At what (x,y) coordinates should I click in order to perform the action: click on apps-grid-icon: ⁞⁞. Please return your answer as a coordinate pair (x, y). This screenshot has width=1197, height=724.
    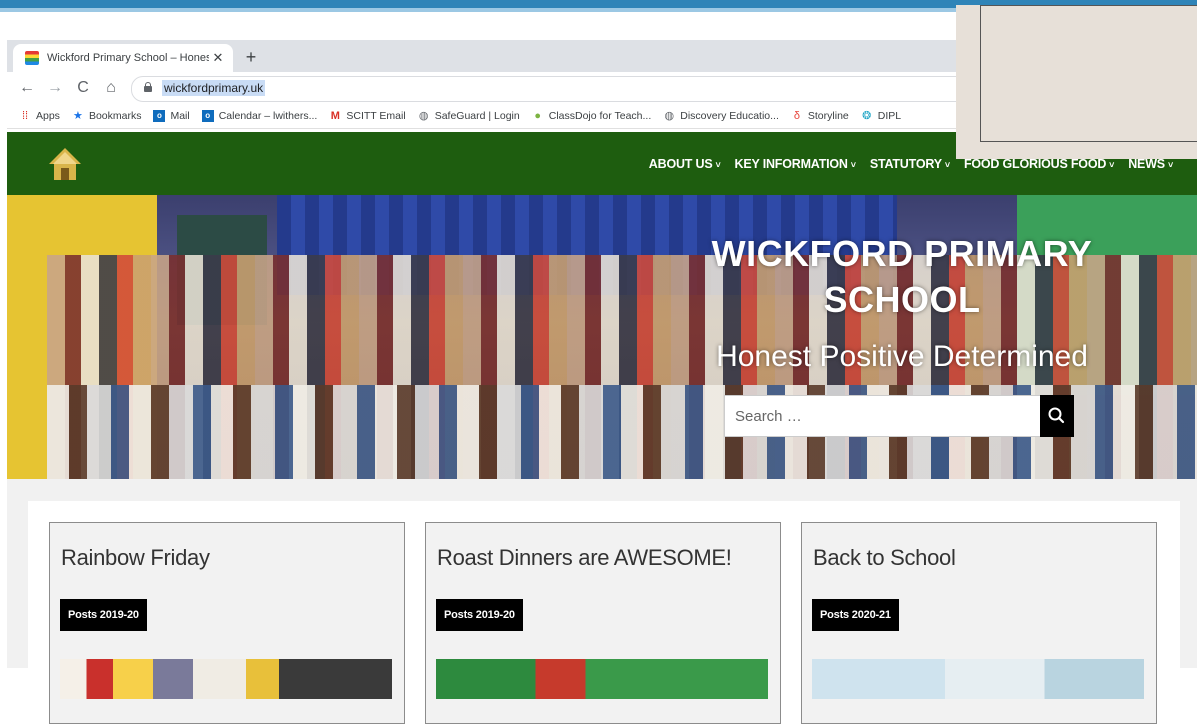
    Looking at the image, I should click on (25, 116).